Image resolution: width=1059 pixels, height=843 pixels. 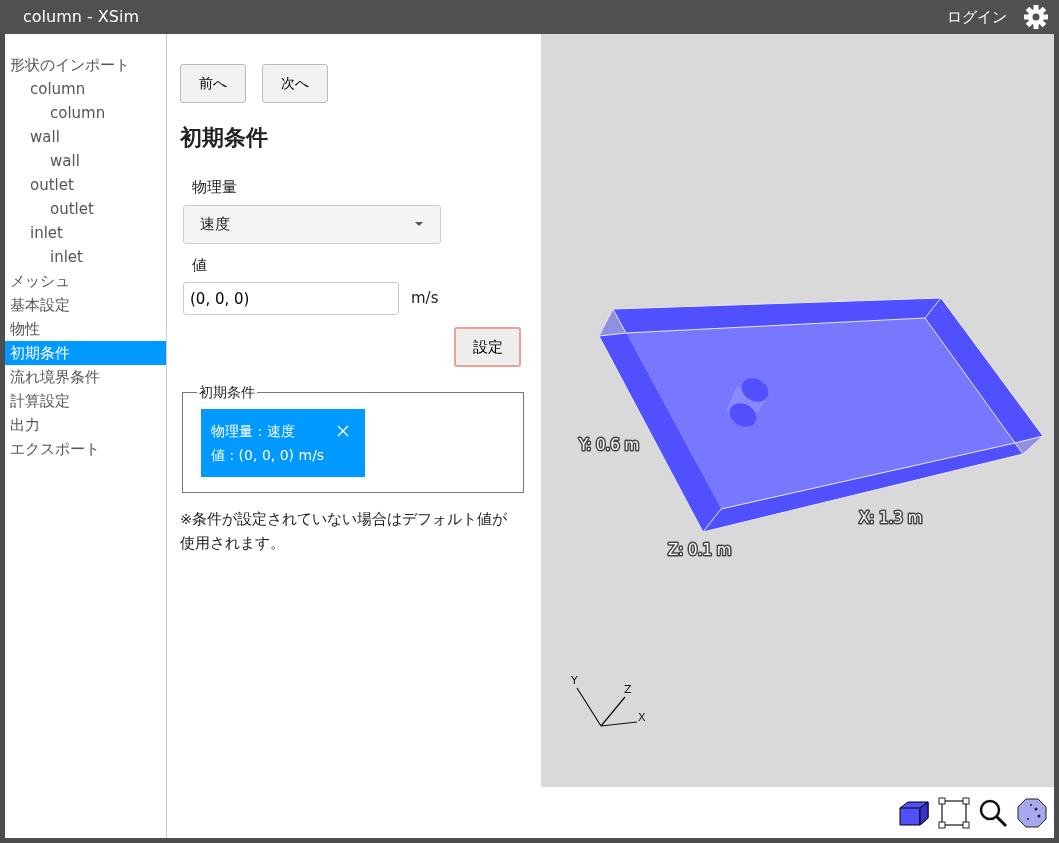 I want to click on sidebar-item: 流れ境界条件, so click(x=85, y=377).